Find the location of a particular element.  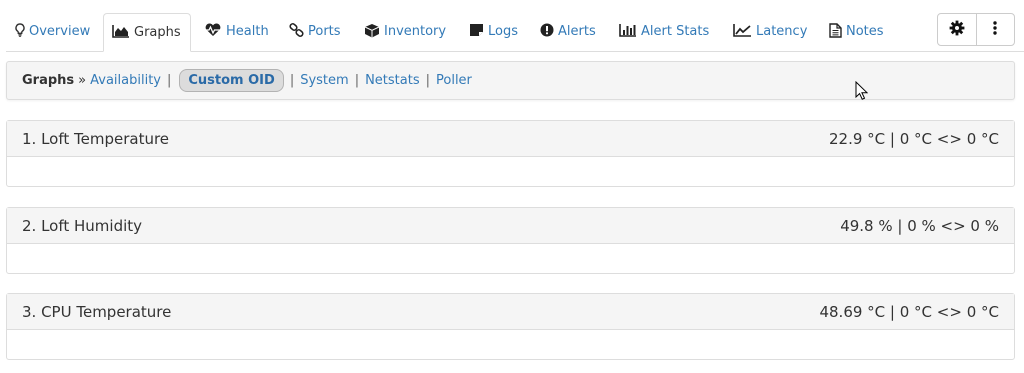

settings-button is located at coordinates (957, 29).